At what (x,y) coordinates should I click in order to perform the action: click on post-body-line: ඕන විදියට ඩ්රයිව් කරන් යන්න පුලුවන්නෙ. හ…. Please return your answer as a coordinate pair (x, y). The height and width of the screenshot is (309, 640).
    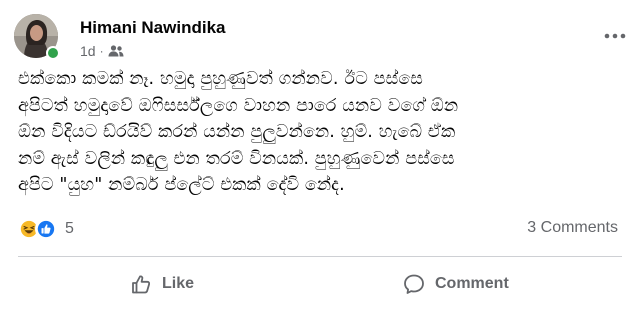
    Looking at the image, I should click on (237, 132).